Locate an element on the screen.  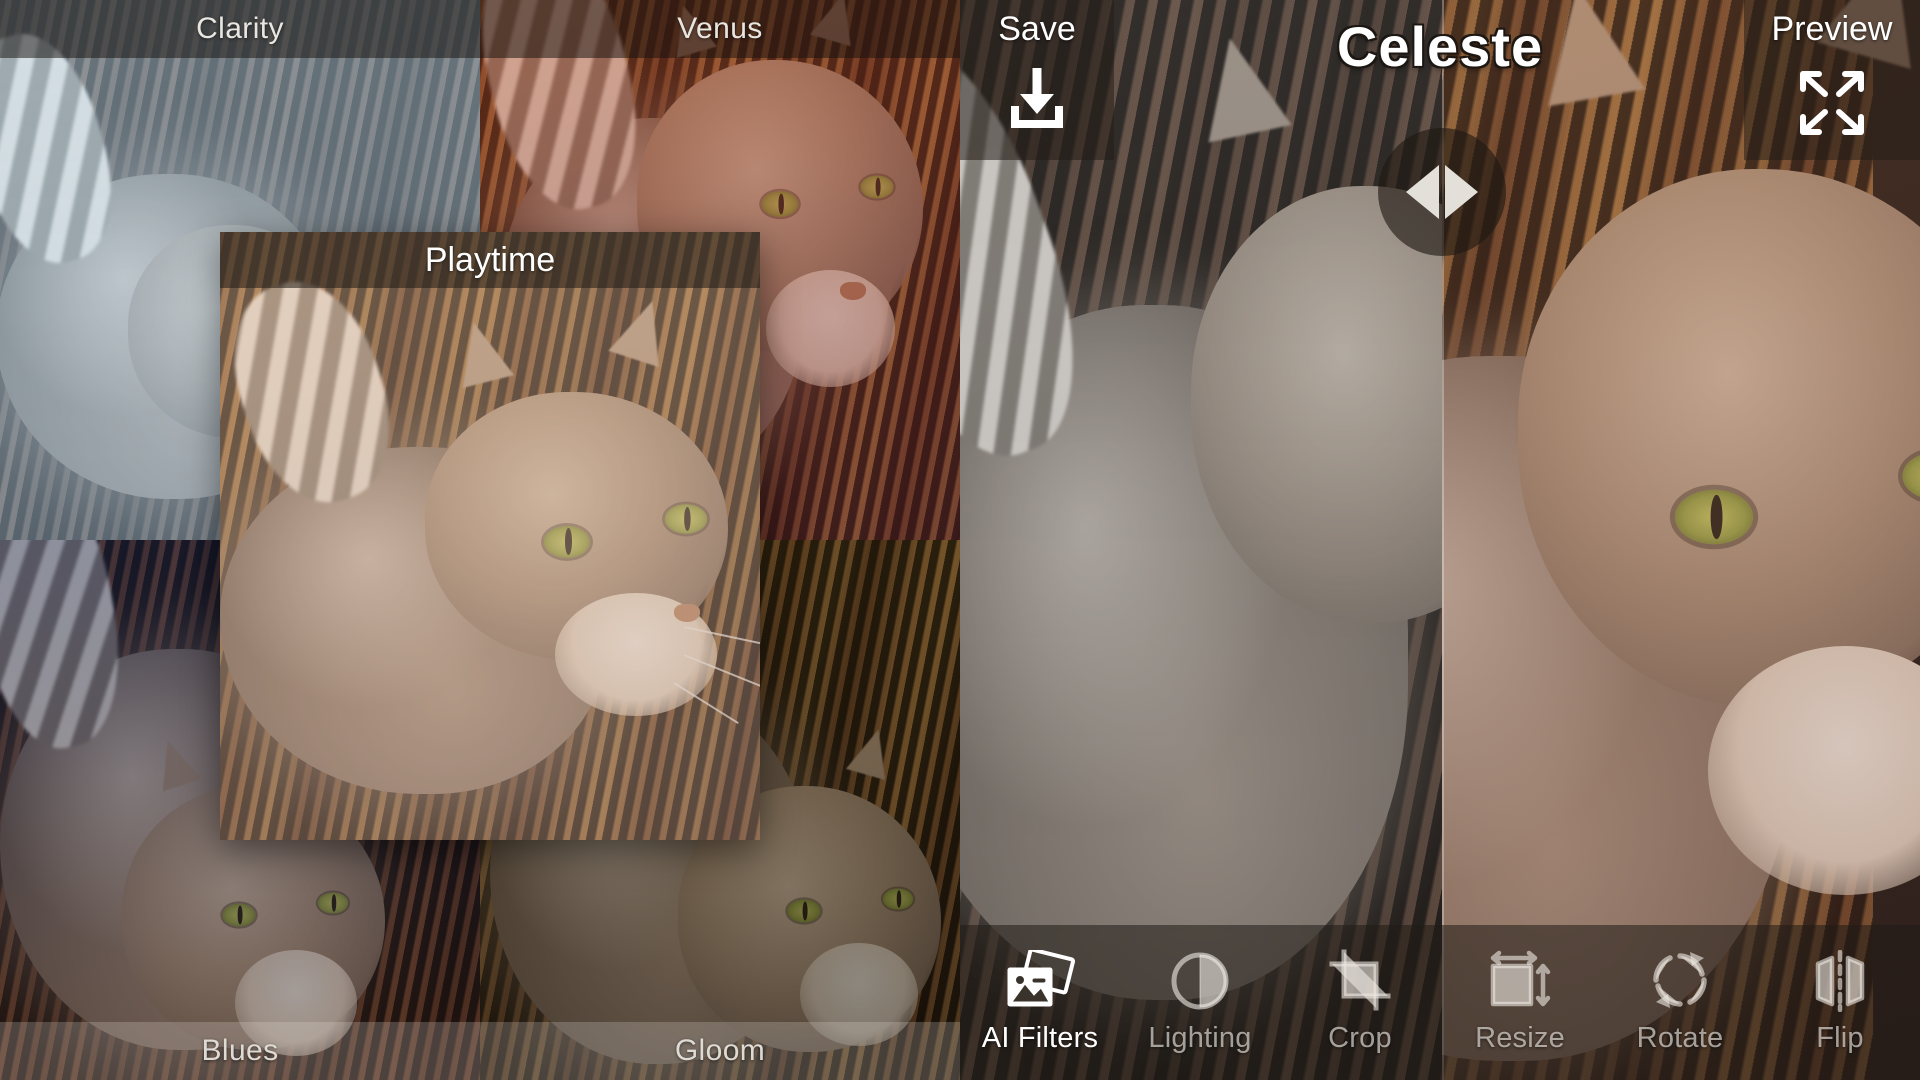
toolbar-item-label: Crop is located at coordinates (1360, 1038).